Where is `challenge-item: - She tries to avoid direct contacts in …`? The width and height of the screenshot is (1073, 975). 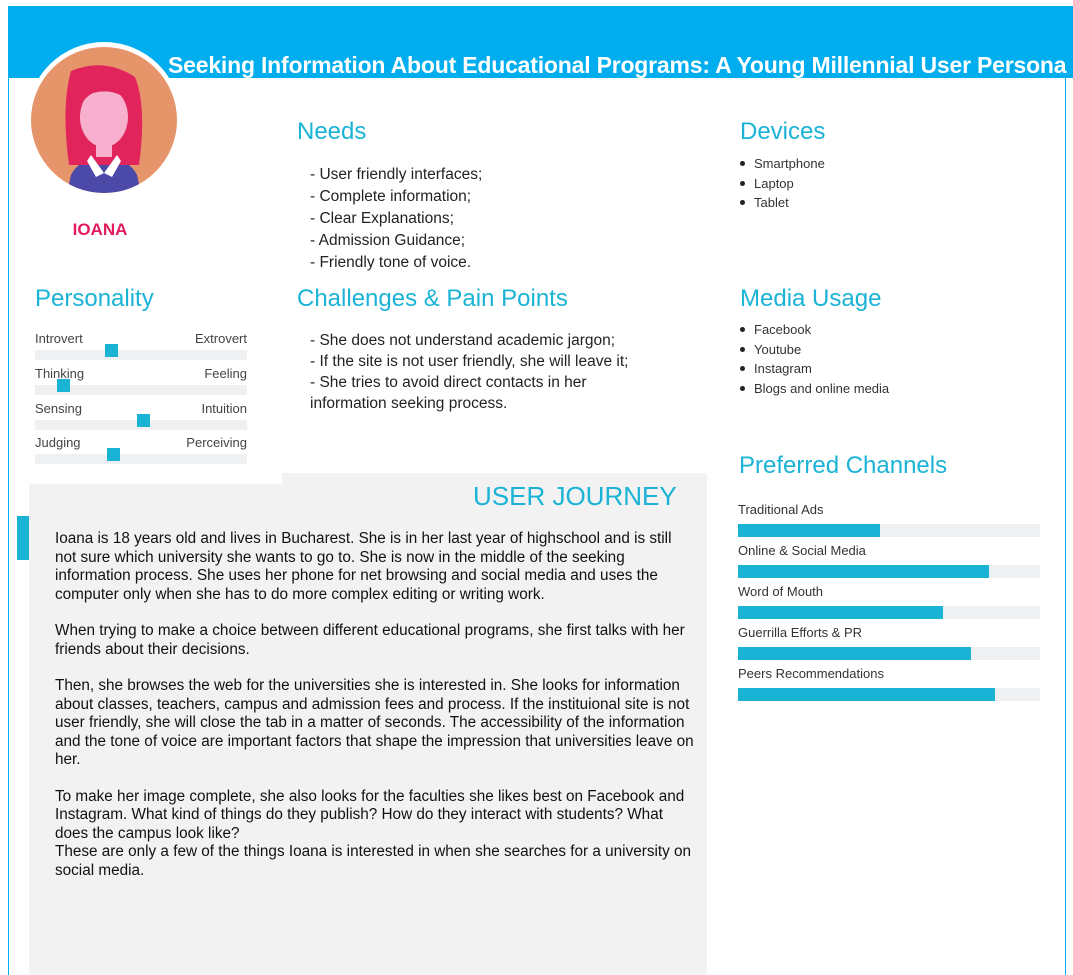 challenge-item: - She tries to avoid direct contacts in … is located at coordinates (448, 382).